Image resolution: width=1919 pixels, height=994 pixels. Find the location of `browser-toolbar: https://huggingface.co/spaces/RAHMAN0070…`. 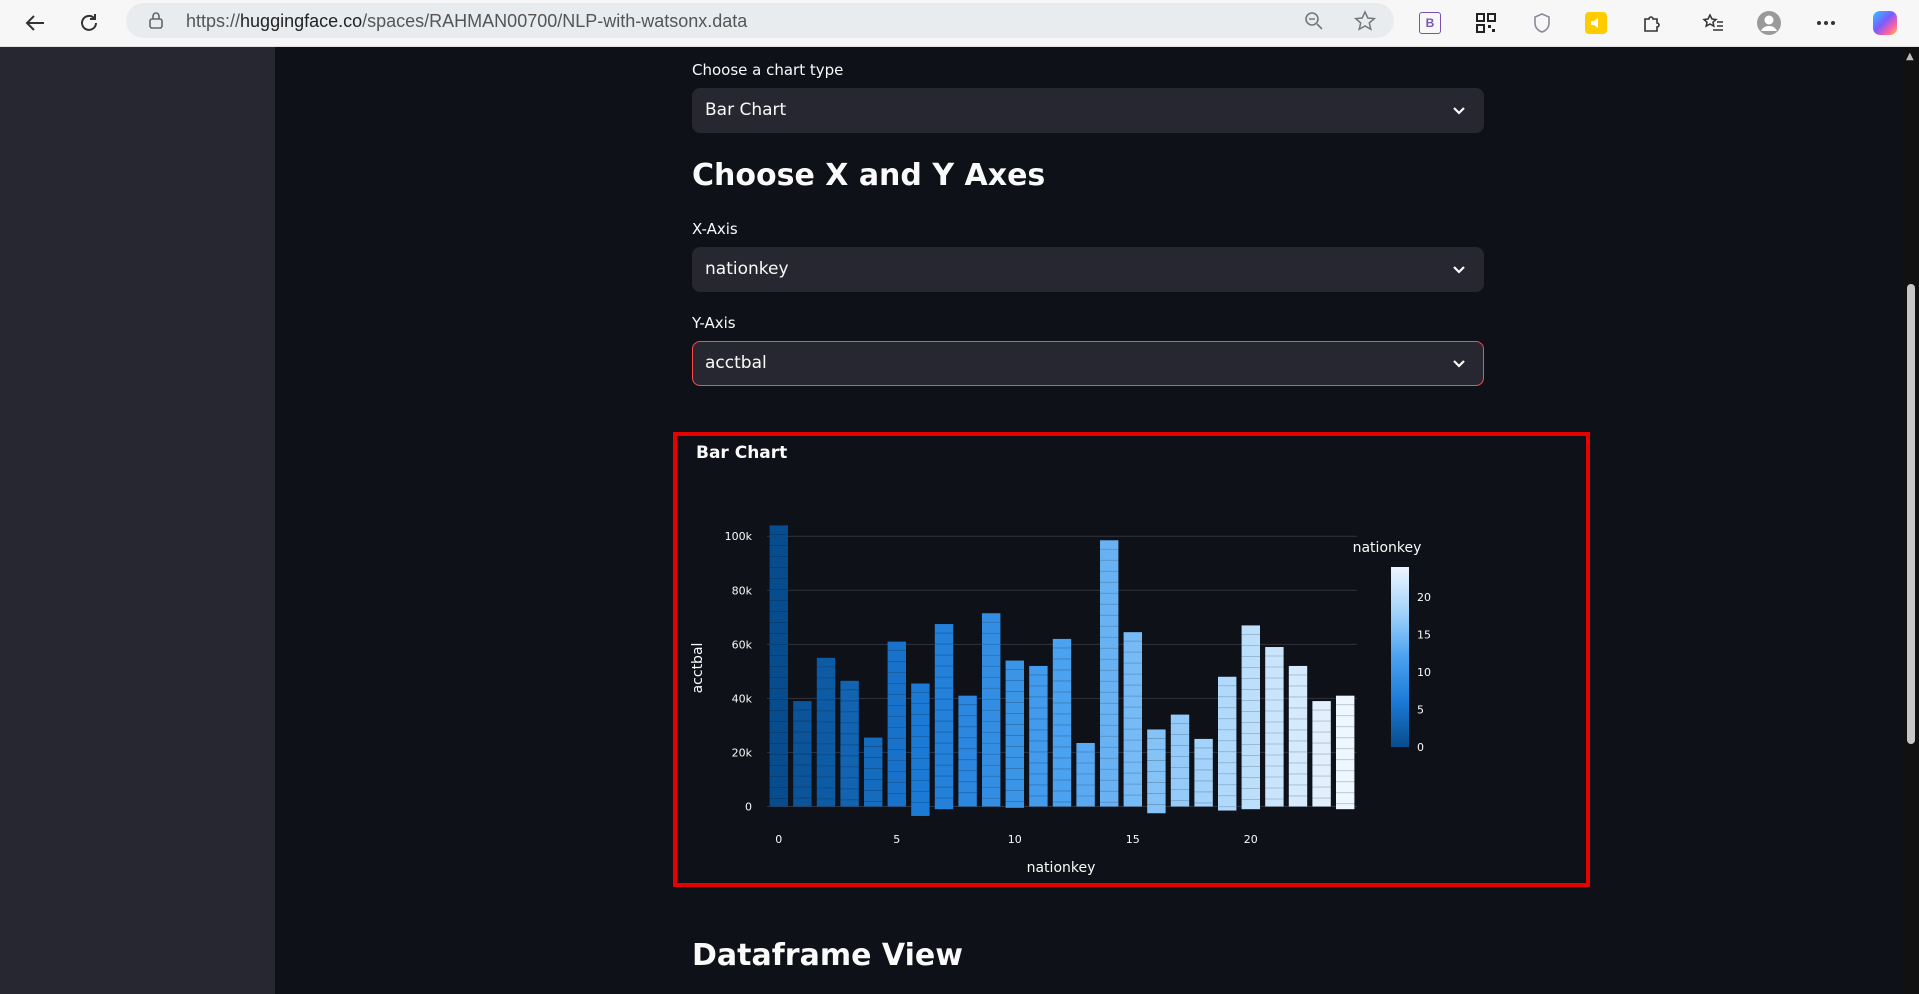

browser-toolbar: https://huggingface.co/spaces/RAHMAN0070… is located at coordinates (959, 23).